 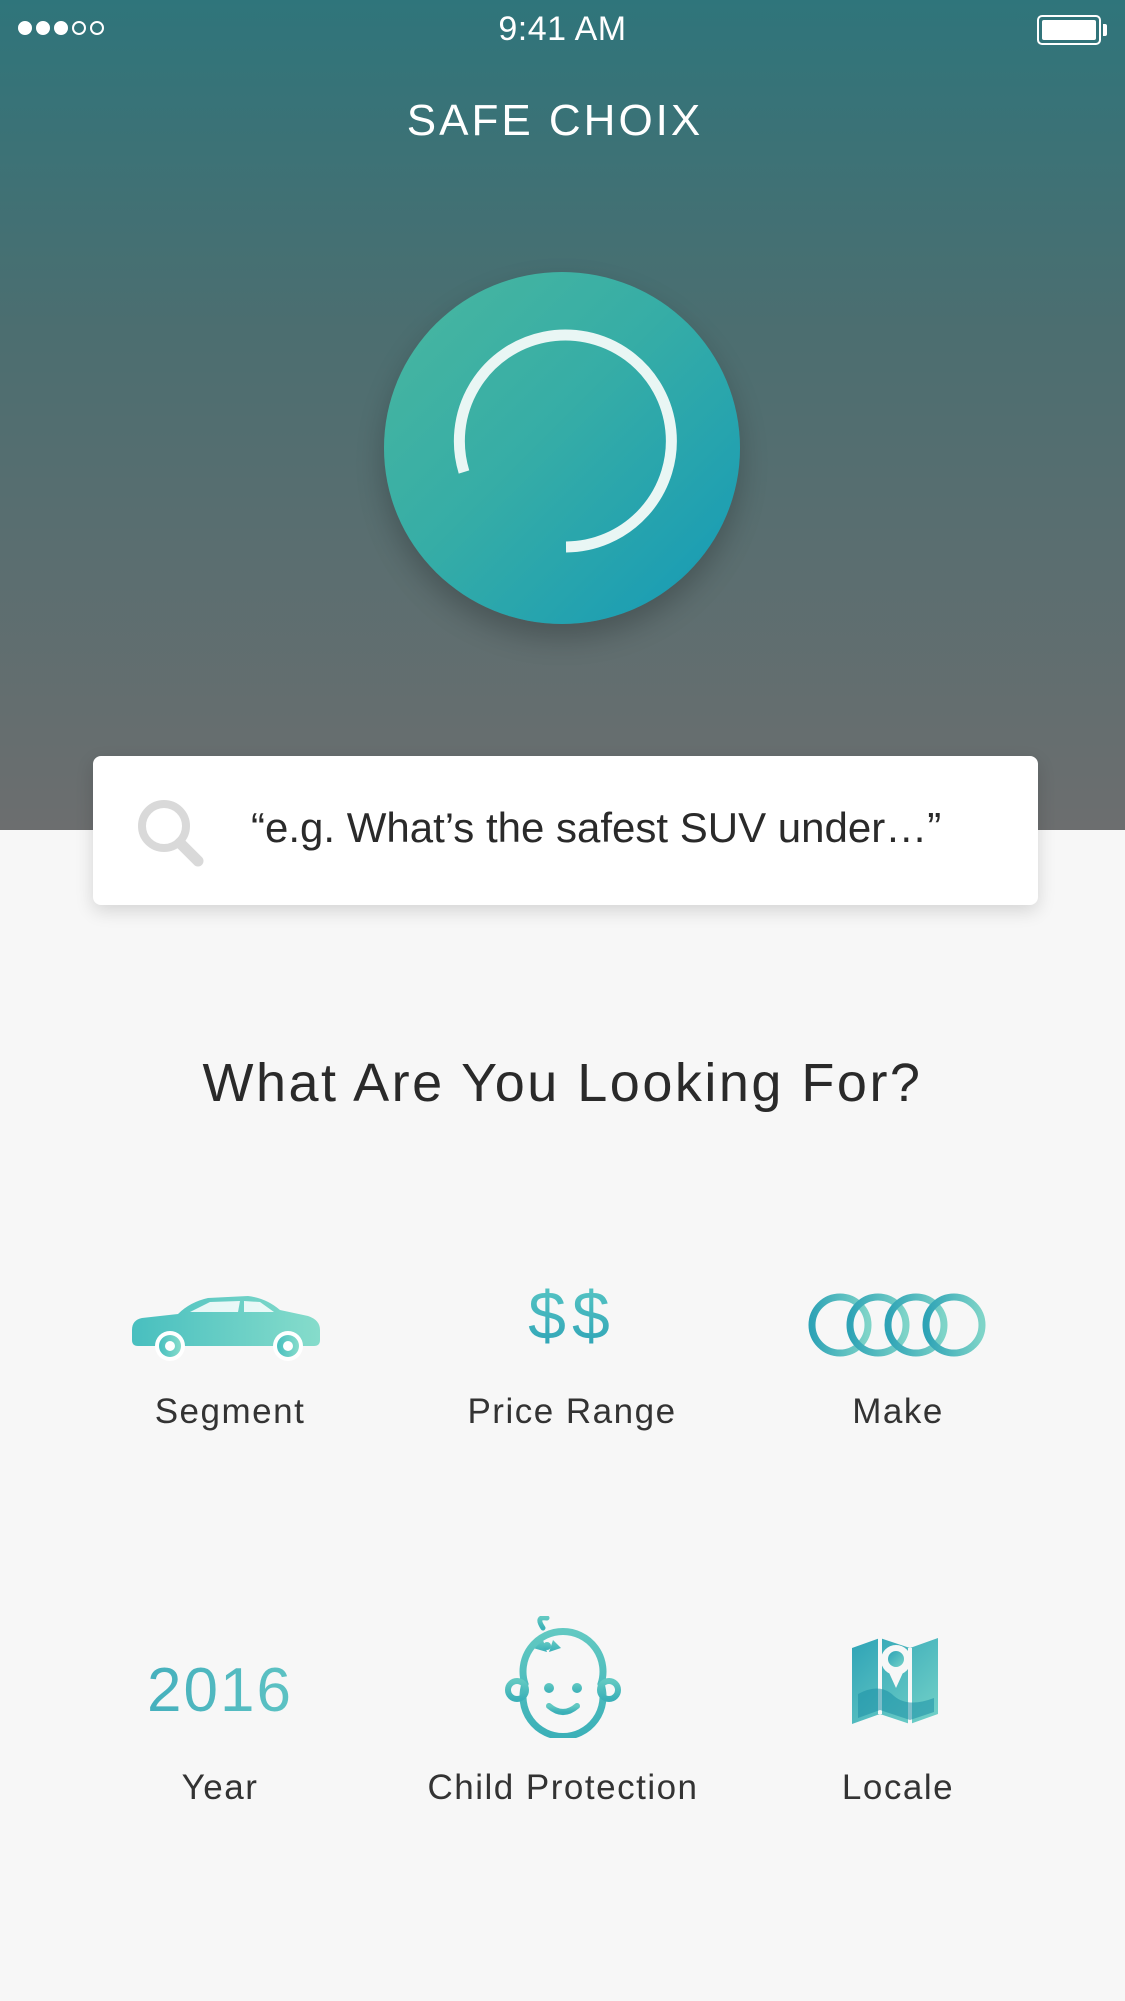 What do you see at coordinates (563, 1677) in the screenshot?
I see `baby-face-icon` at bounding box center [563, 1677].